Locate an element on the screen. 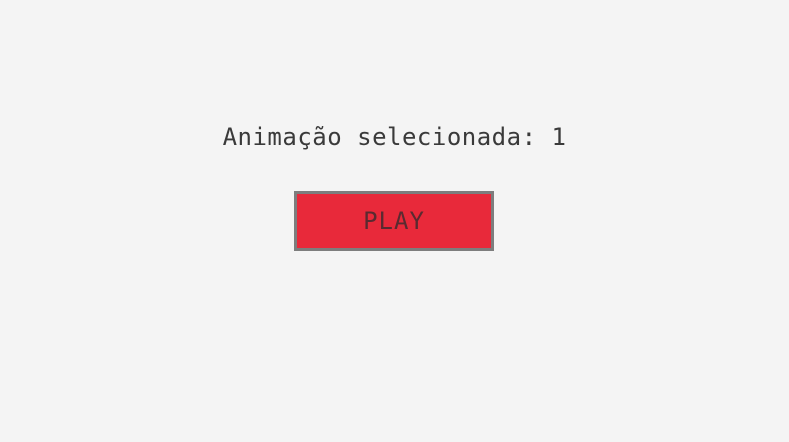  play-button: PLAY is located at coordinates (394, 221).